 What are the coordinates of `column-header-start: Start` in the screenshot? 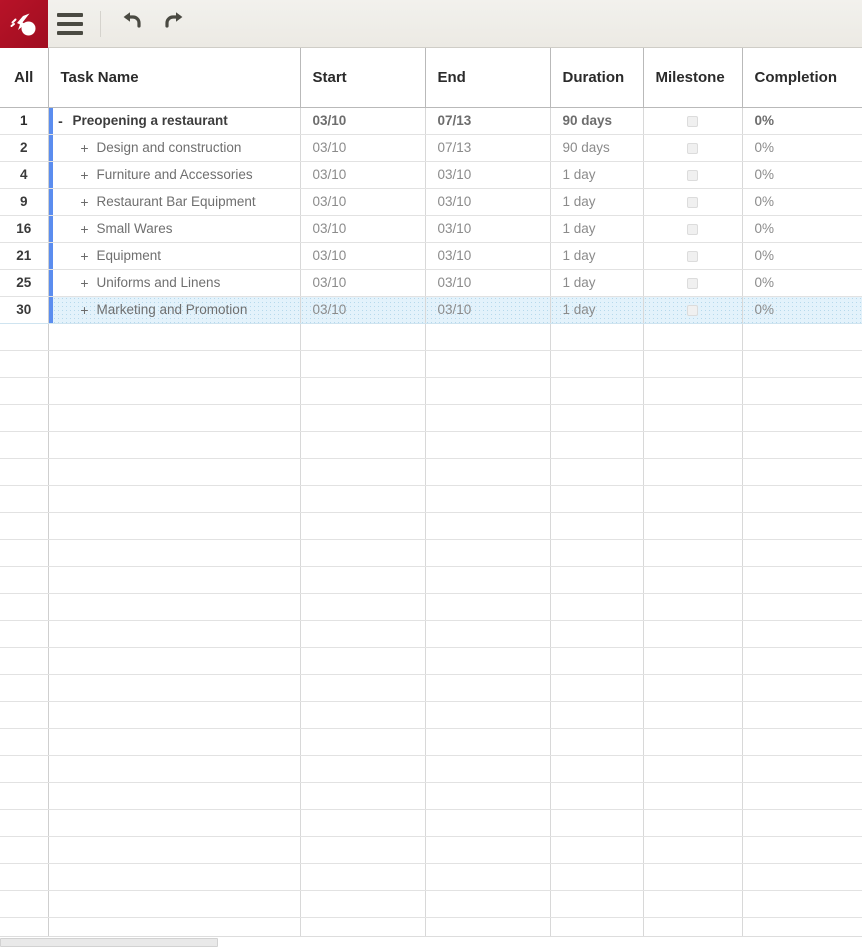 It's located at (363, 78).